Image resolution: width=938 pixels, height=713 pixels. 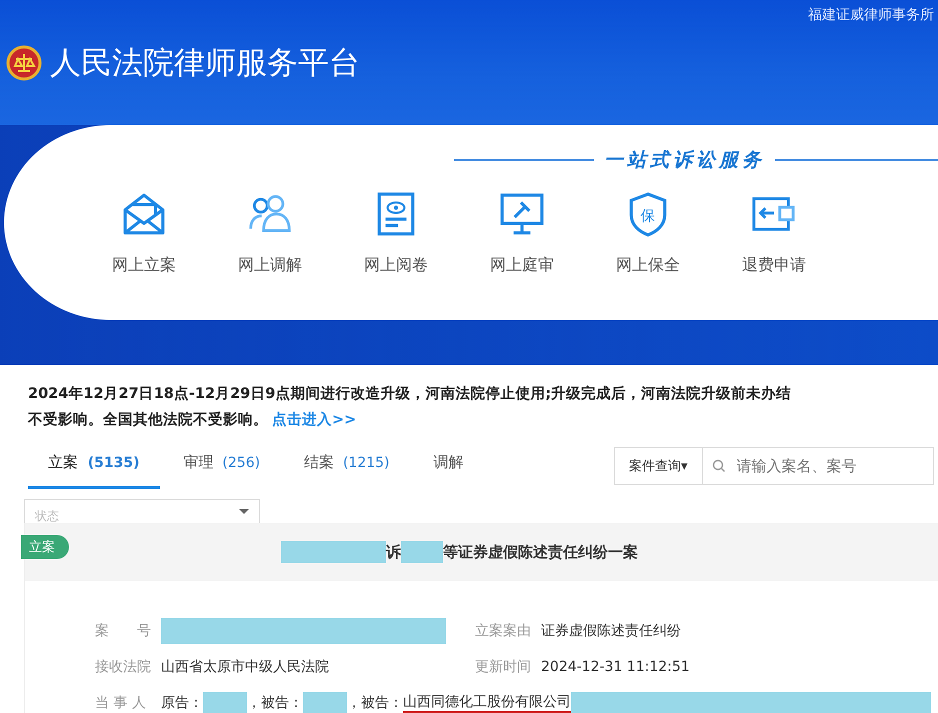 What do you see at coordinates (347, 468) in the screenshot?
I see `case-tab: 结案 (1215)` at bounding box center [347, 468].